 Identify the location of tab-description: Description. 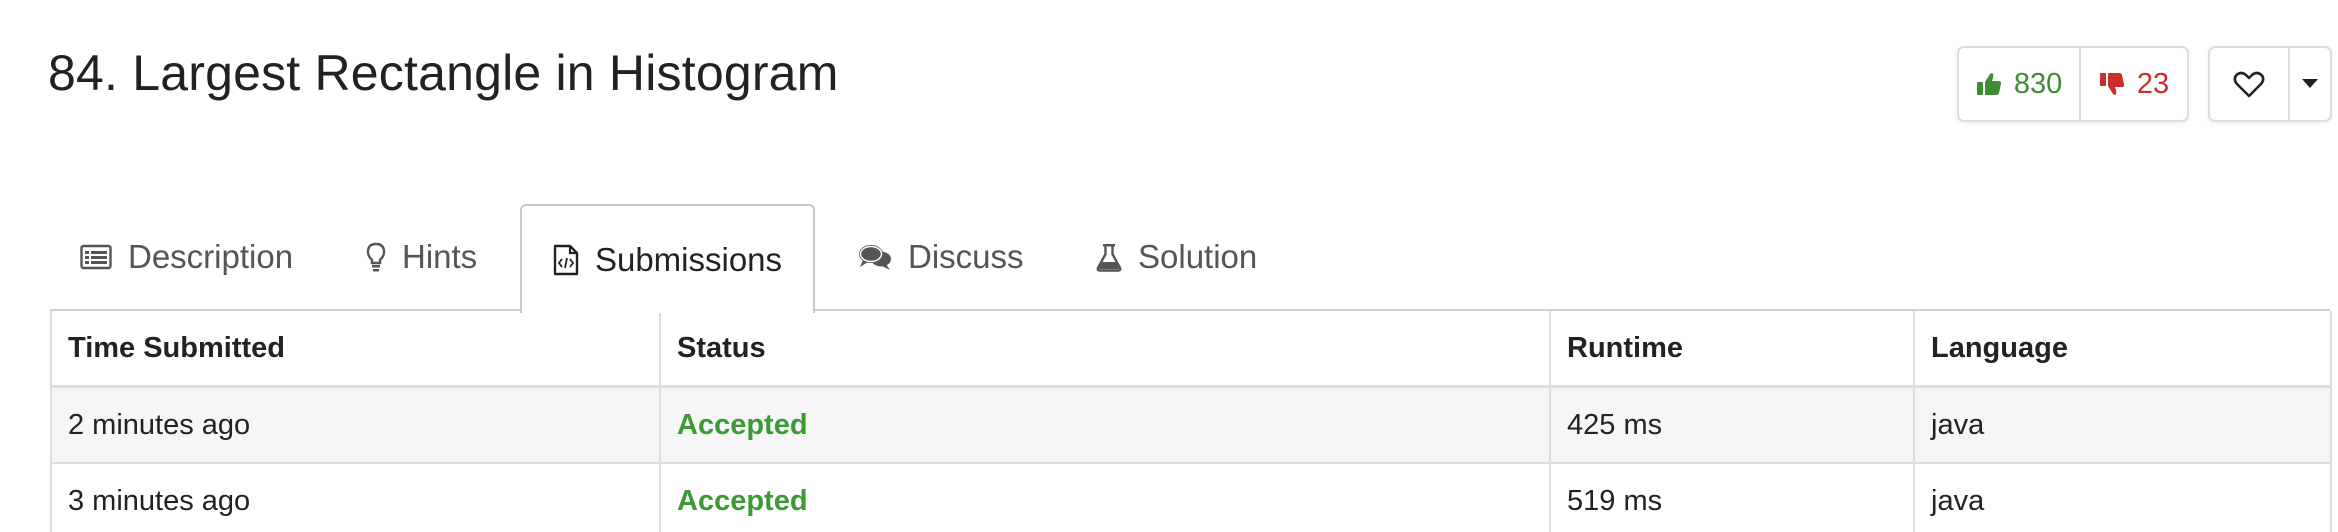
(186, 256).